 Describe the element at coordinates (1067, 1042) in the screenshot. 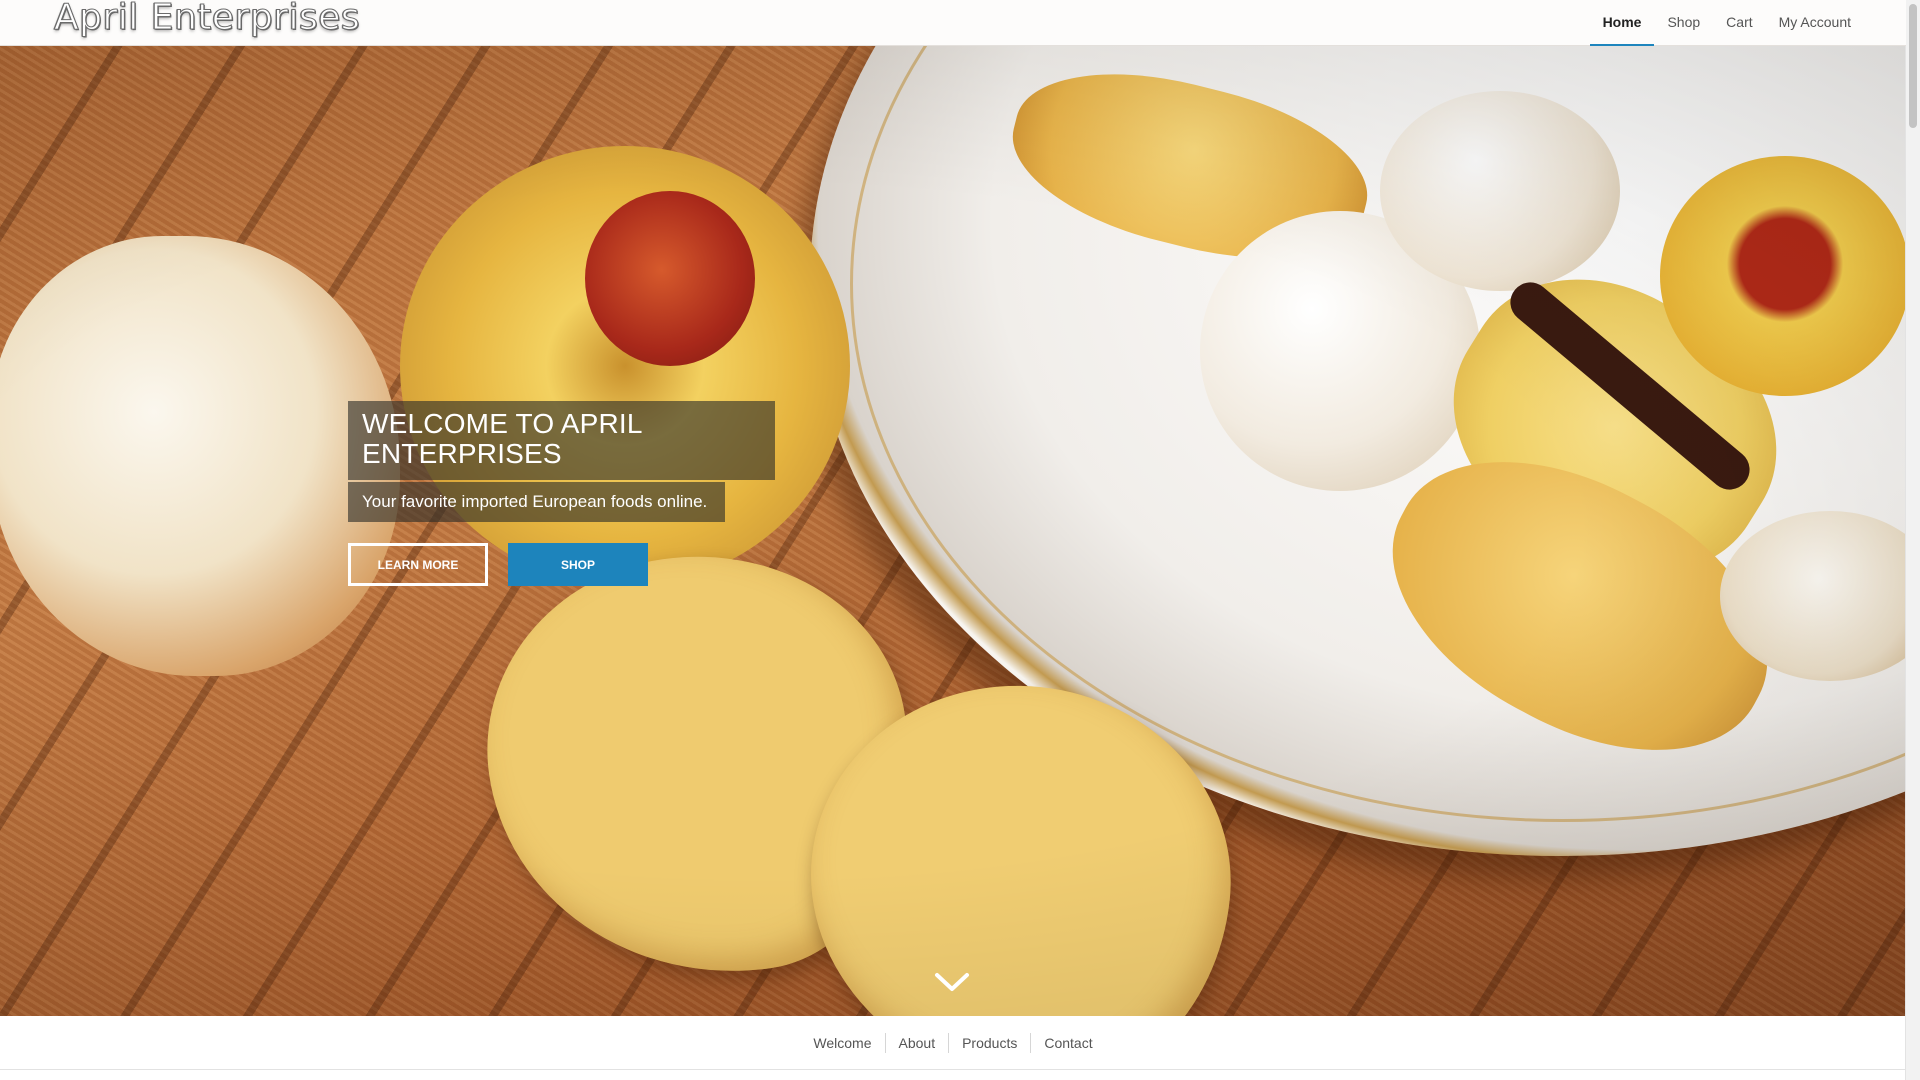

I see `section-nav-contact: Contact` at that location.